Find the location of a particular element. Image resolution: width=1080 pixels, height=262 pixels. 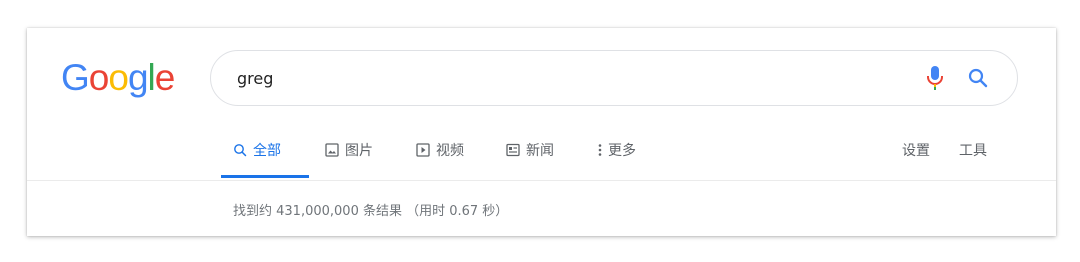

tab-news: 新闻 is located at coordinates (530, 159).